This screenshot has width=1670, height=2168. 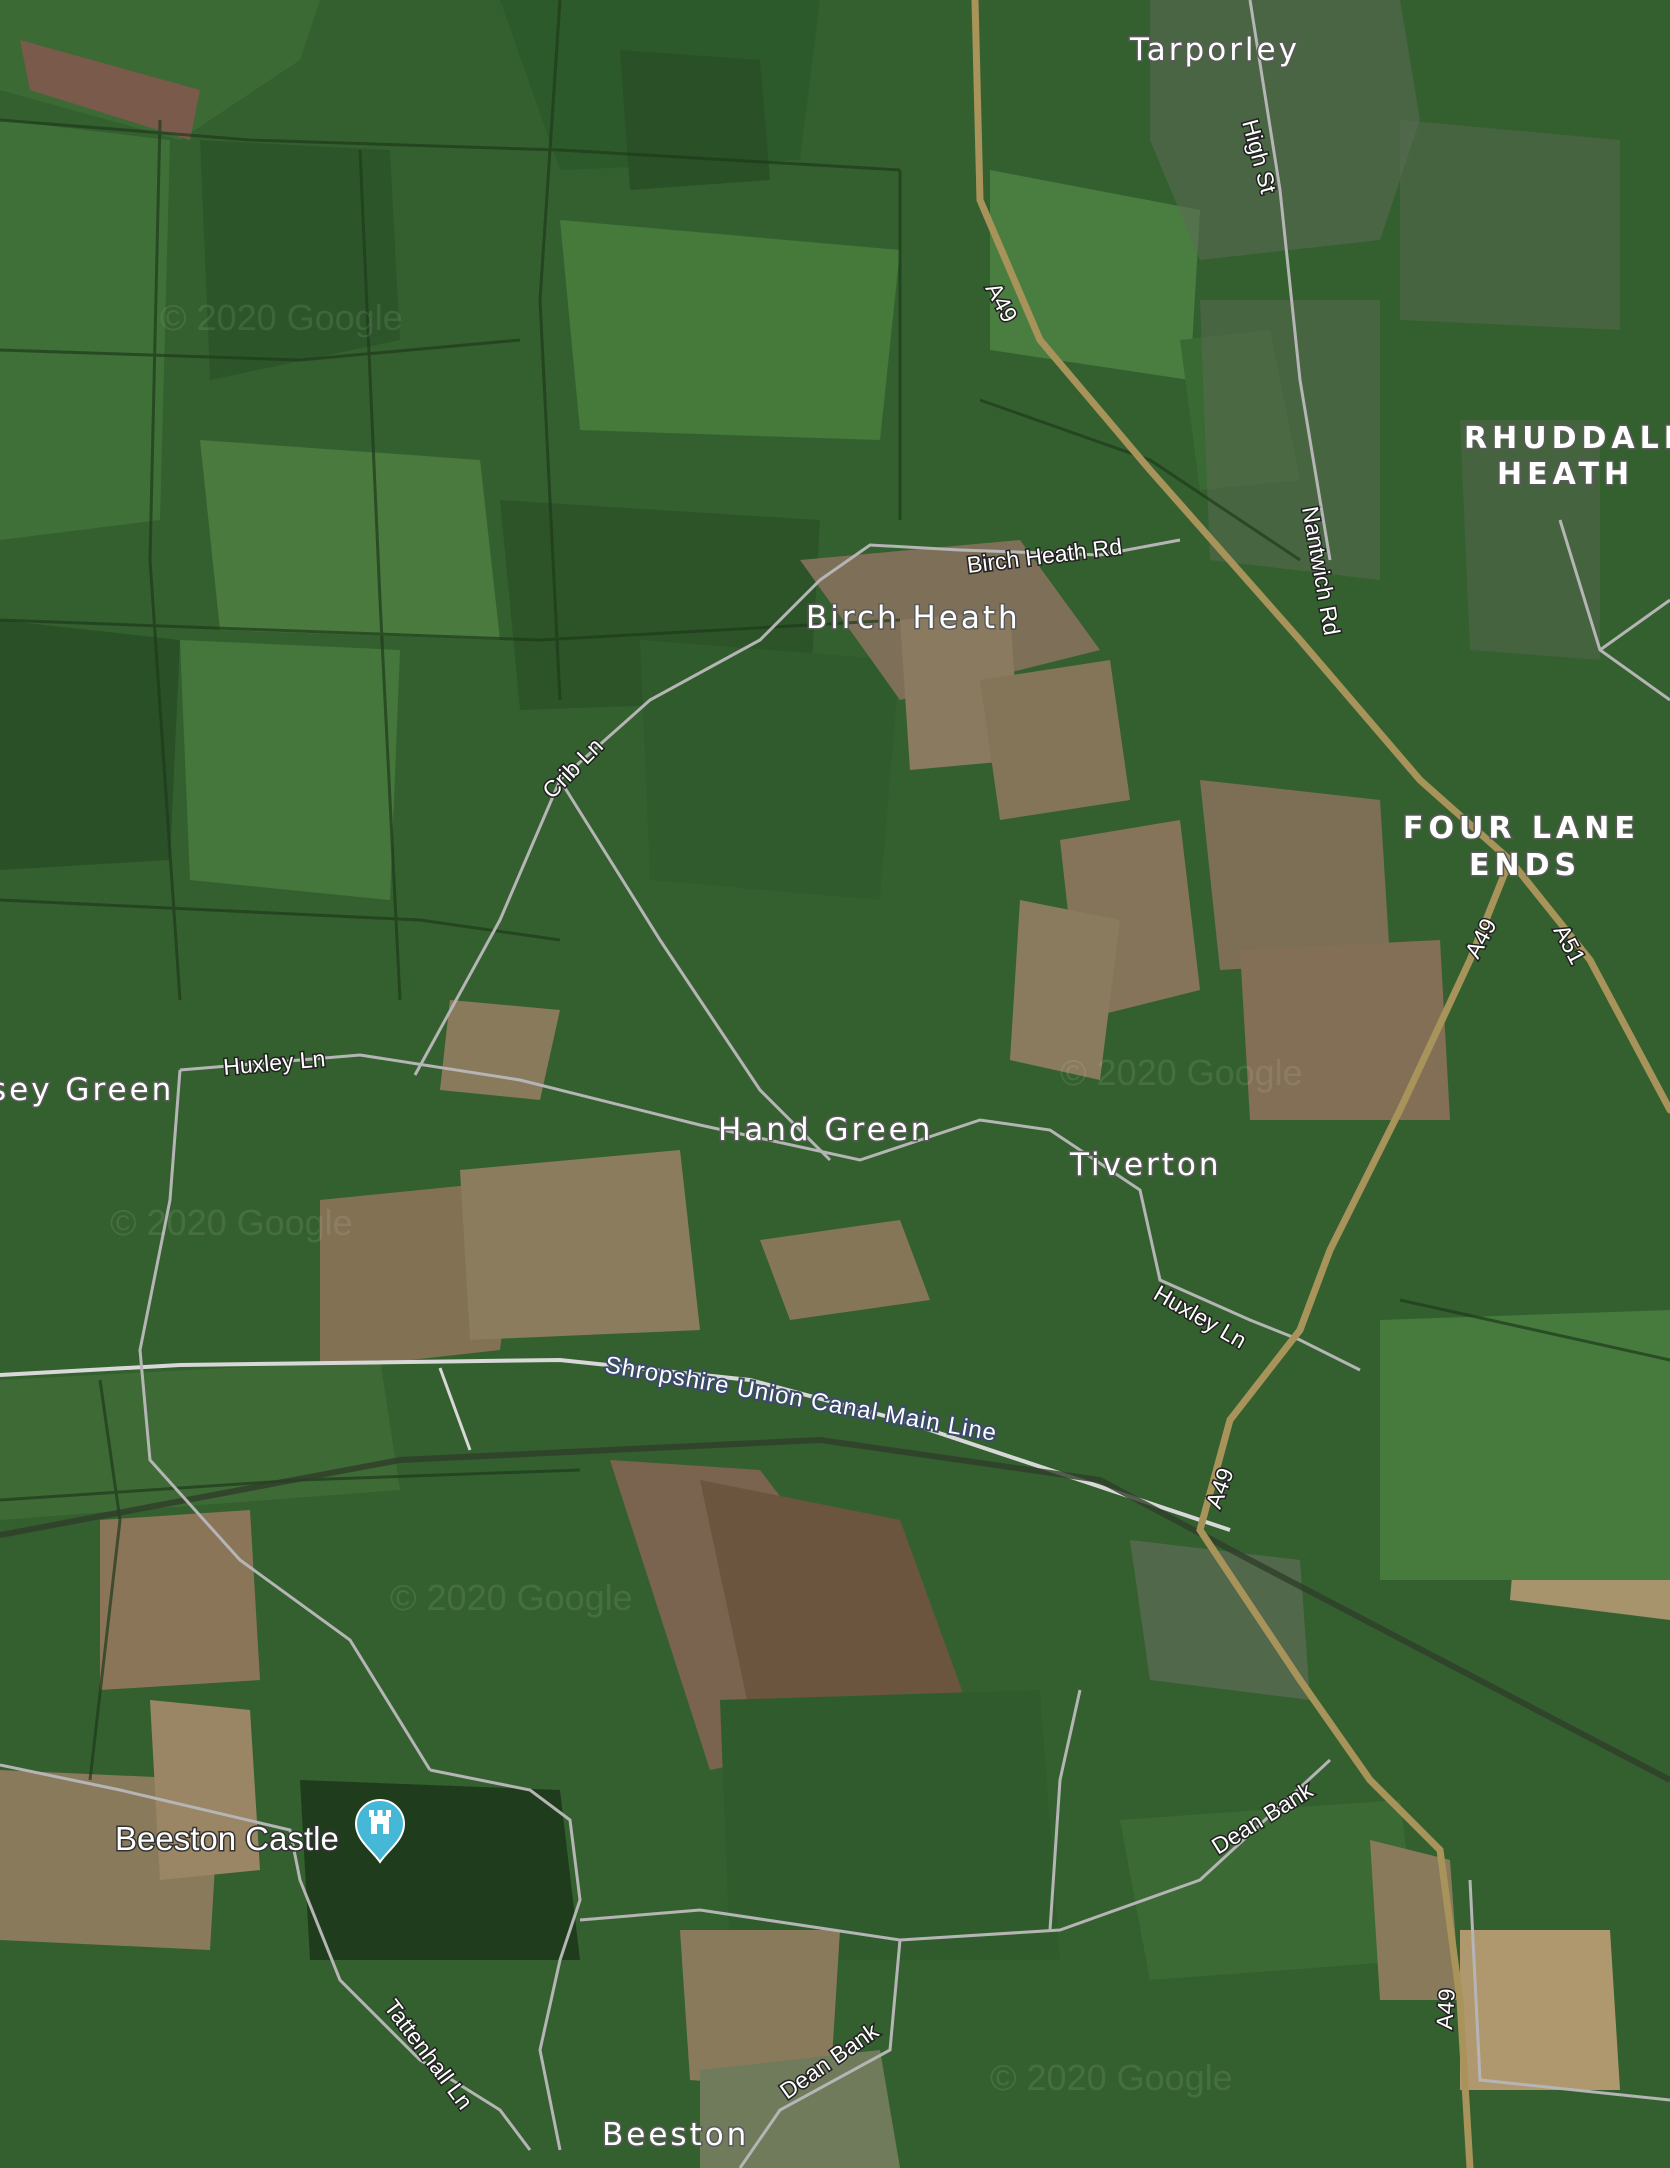 I want to click on road-label-a49: A49, so click(x=1445, y=2009).